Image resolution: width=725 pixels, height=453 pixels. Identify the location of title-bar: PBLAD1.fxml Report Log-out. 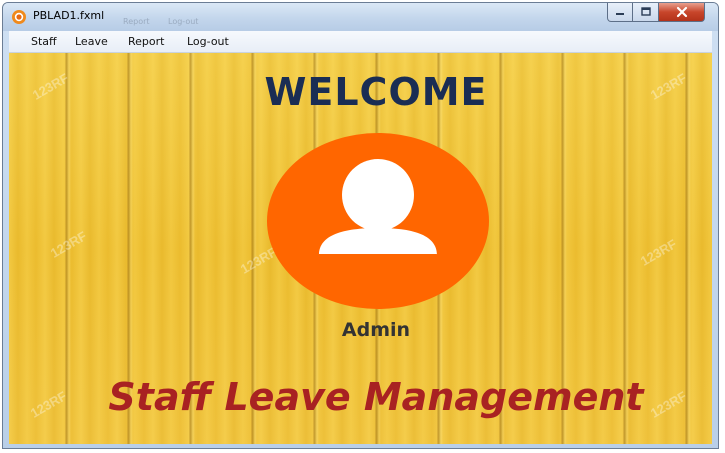
(360, 17).